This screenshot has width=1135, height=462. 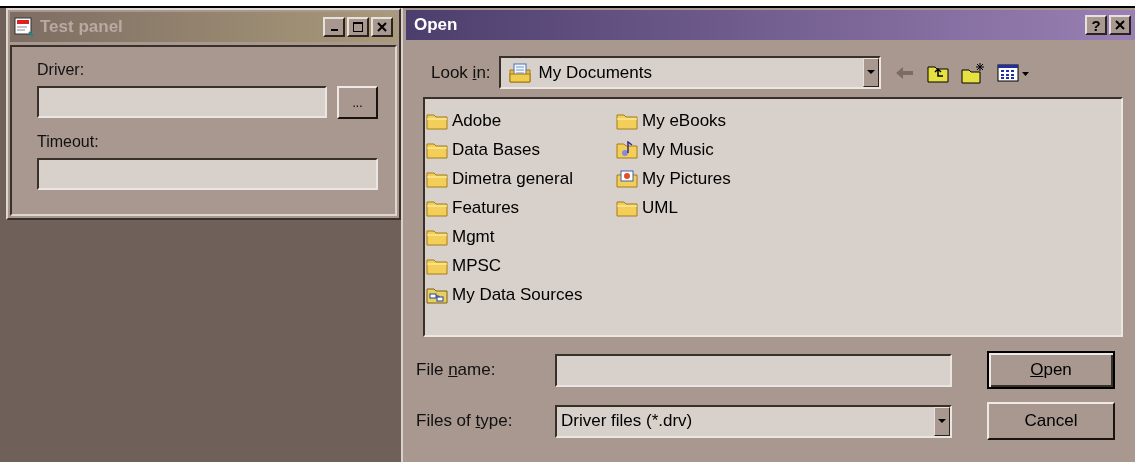 I want to click on file-item: My Music, so click(x=716, y=149).